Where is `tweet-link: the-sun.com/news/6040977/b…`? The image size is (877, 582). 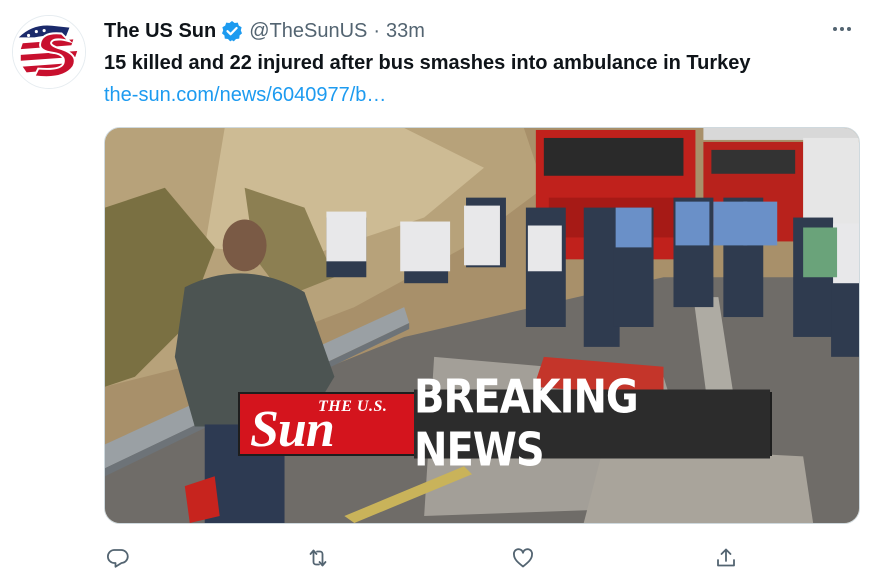
tweet-link: the-sun.com/news/6040977/b… is located at coordinates (245, 95).